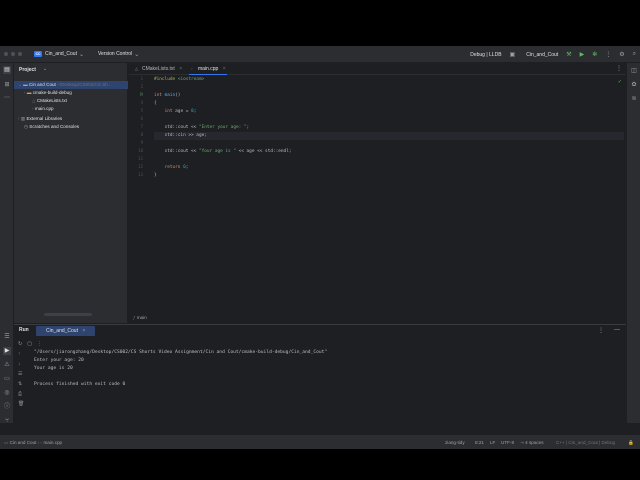  Describe the element at coordinates (633, 243) in the screenshot. I see `right-tool-strip: ◫ ✿ ≋` at that location.